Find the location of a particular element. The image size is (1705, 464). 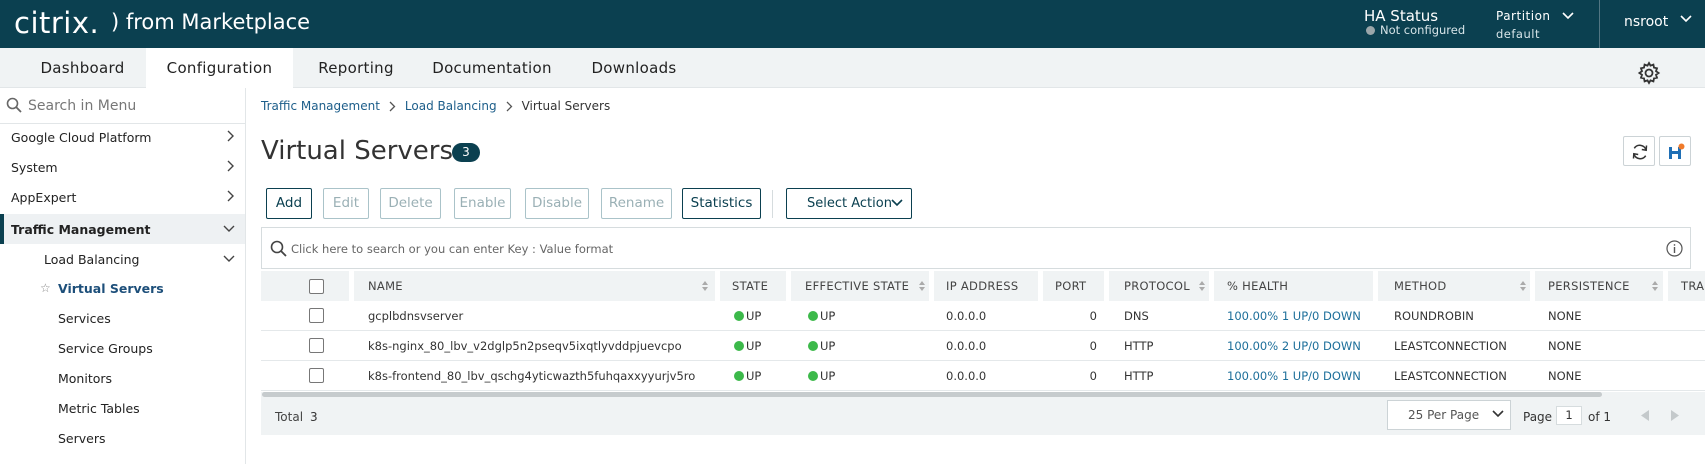

cell-method: LEASTCONNECTION is located at coordinates (1450, 376).